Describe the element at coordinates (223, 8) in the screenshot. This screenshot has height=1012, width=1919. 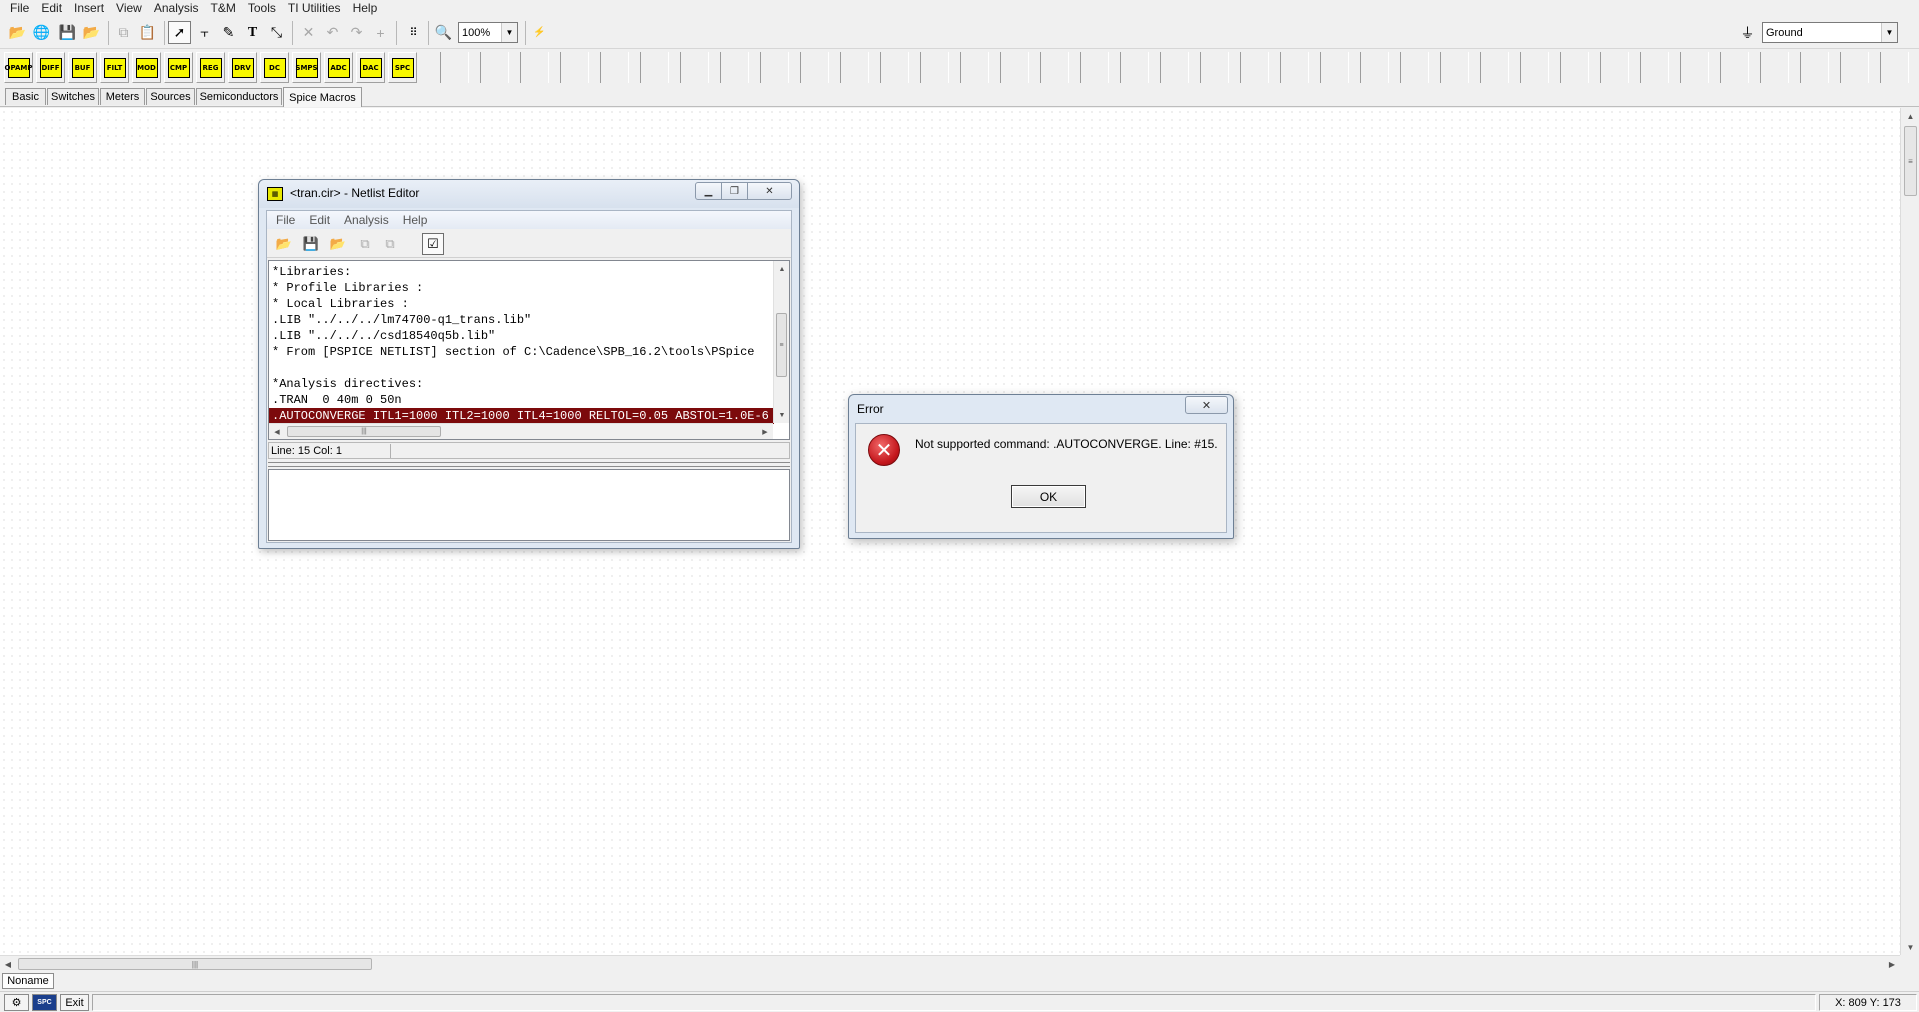
I see `menu-tm: T&M` at that location.